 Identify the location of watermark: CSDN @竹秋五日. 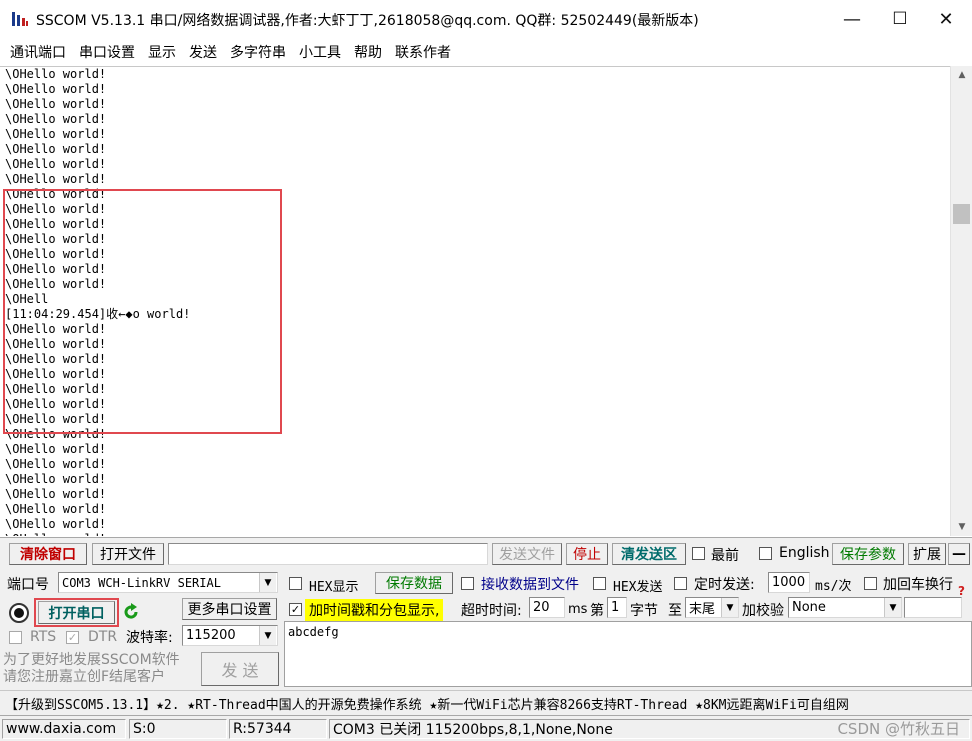
(898, 729).